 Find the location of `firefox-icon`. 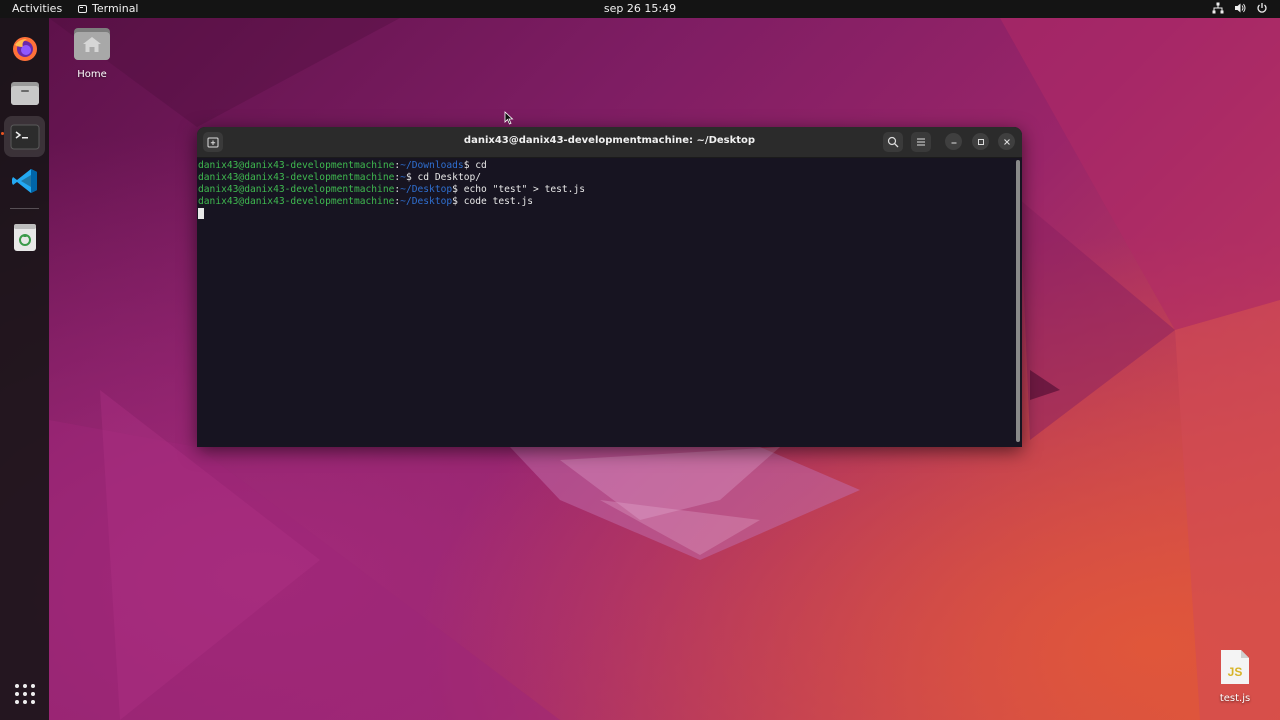

firefox-icon is located at coordinates (24, 48).